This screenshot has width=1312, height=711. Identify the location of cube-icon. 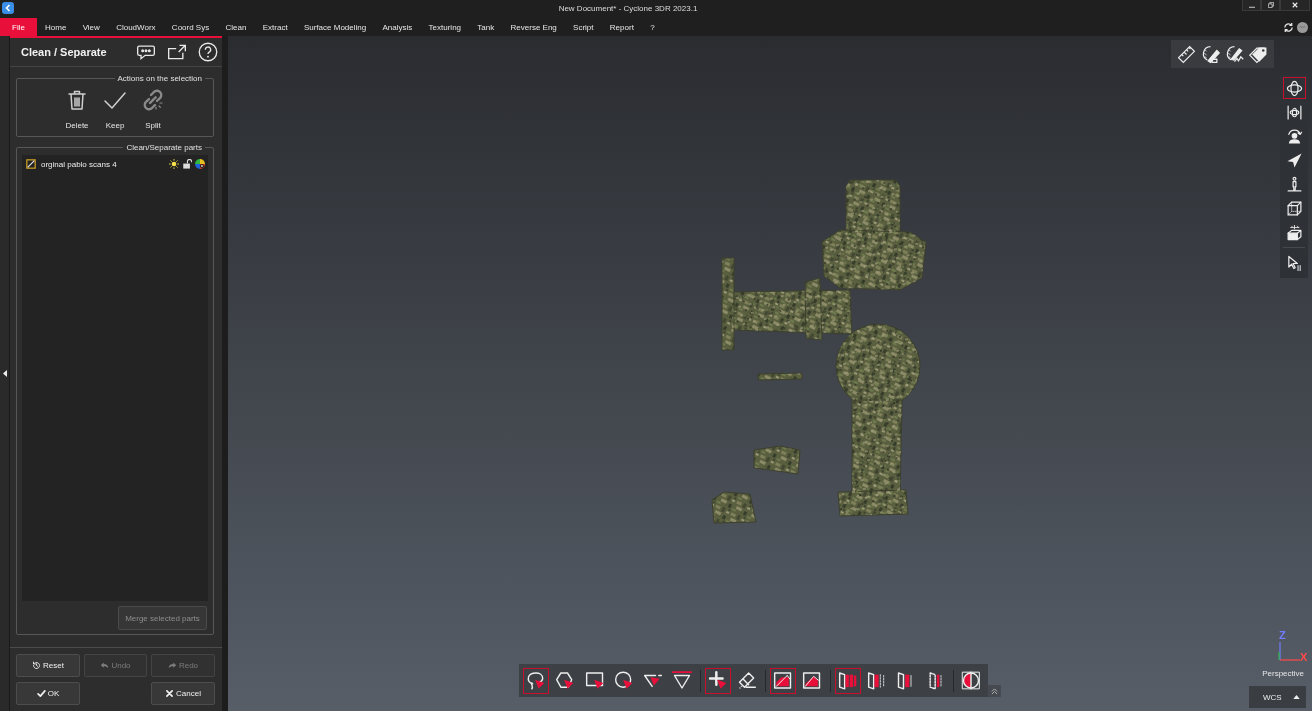
(1294, 208).